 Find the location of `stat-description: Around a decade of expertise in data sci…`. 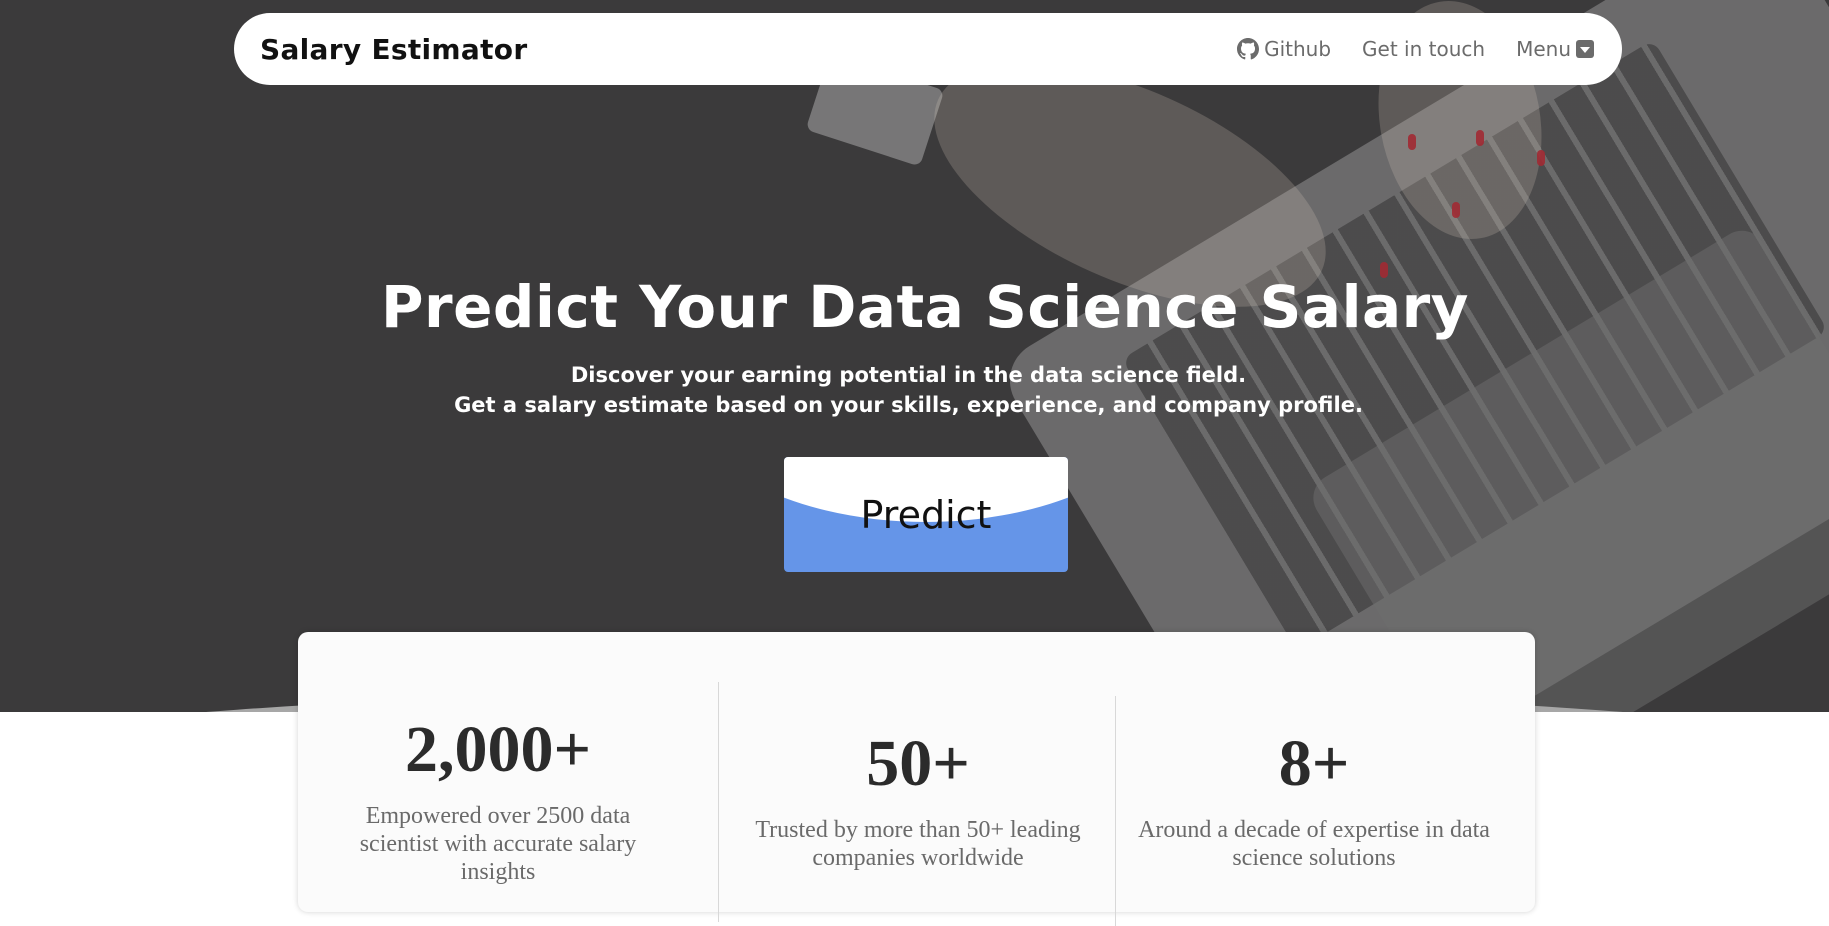

stat-description: Around a decade of expertise in data sci… is located at coordinates (1314, 844).